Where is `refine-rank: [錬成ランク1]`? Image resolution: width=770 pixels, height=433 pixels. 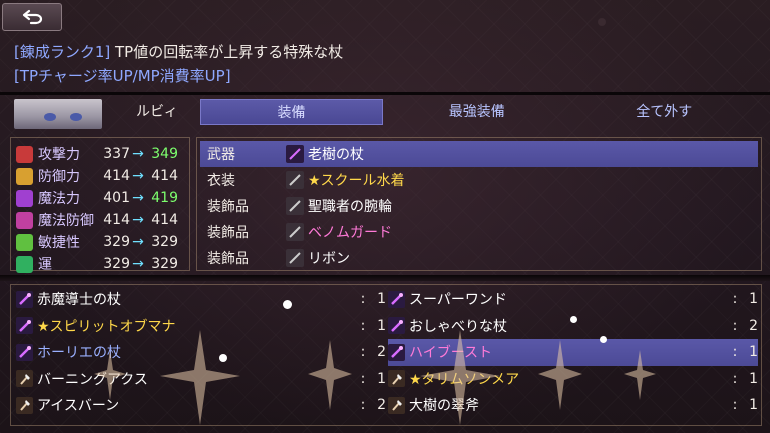
refine-rank: [錬成ランク1] is located at coordinates (62, 52).